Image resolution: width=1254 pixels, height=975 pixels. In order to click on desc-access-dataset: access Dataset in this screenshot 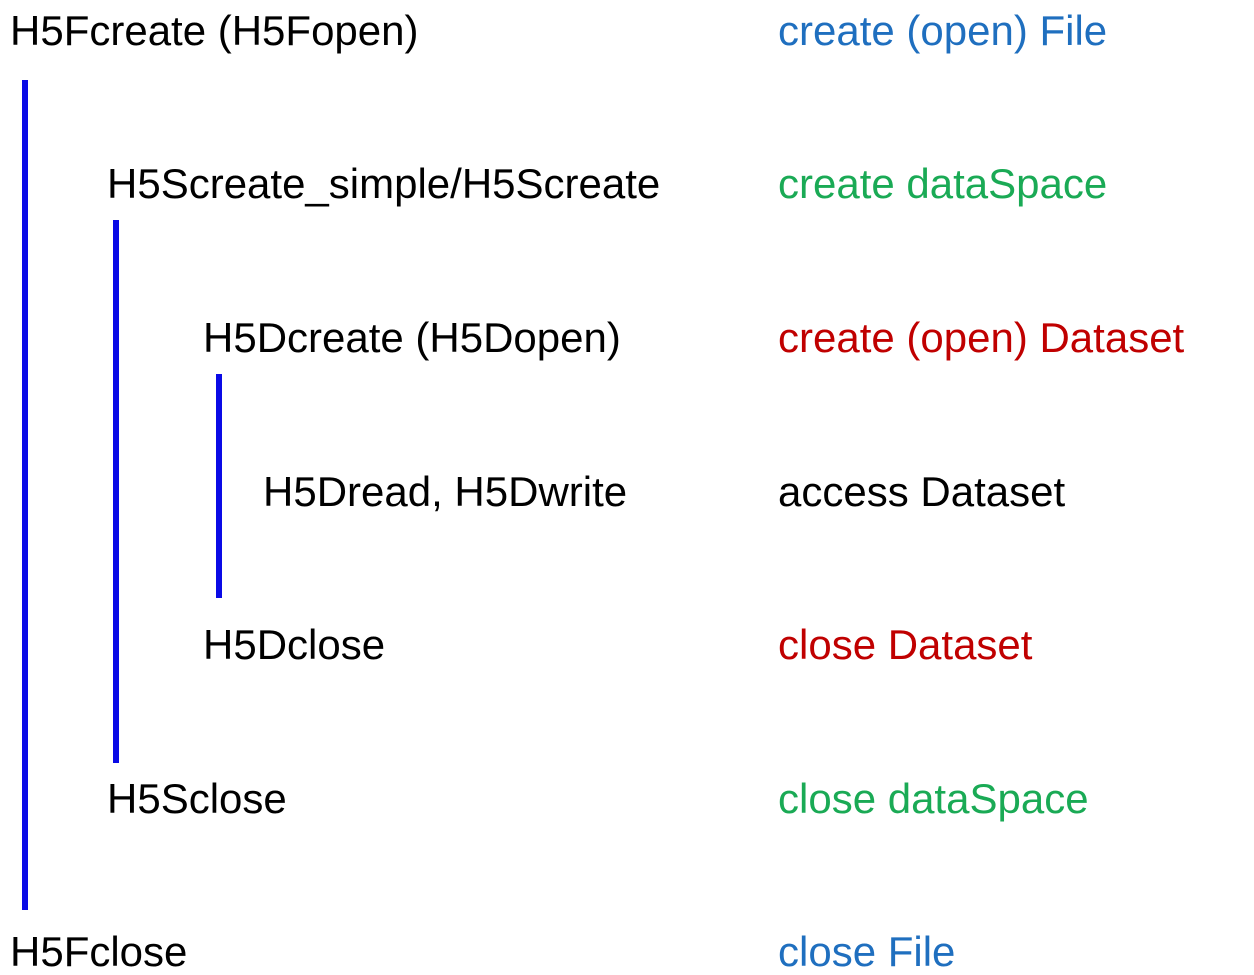, I will do `click(922, 491)`.